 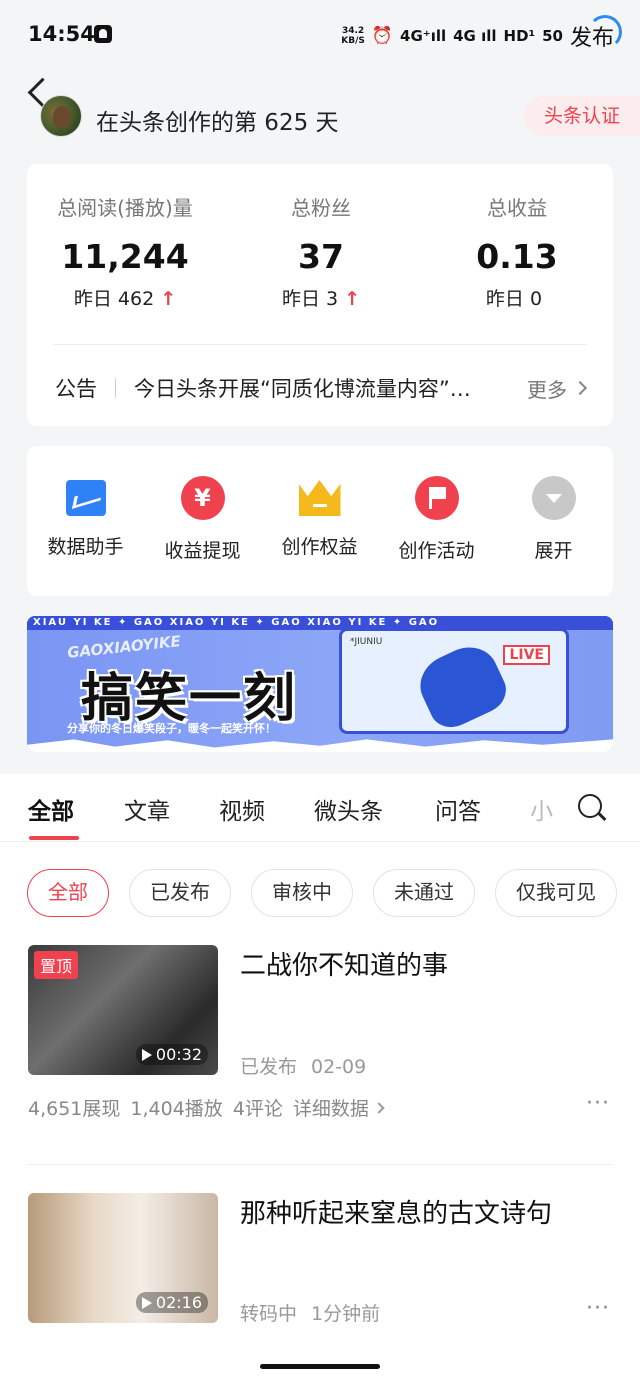 I want to click on verify-badge: 头条认证, so click(x=581, y=116).